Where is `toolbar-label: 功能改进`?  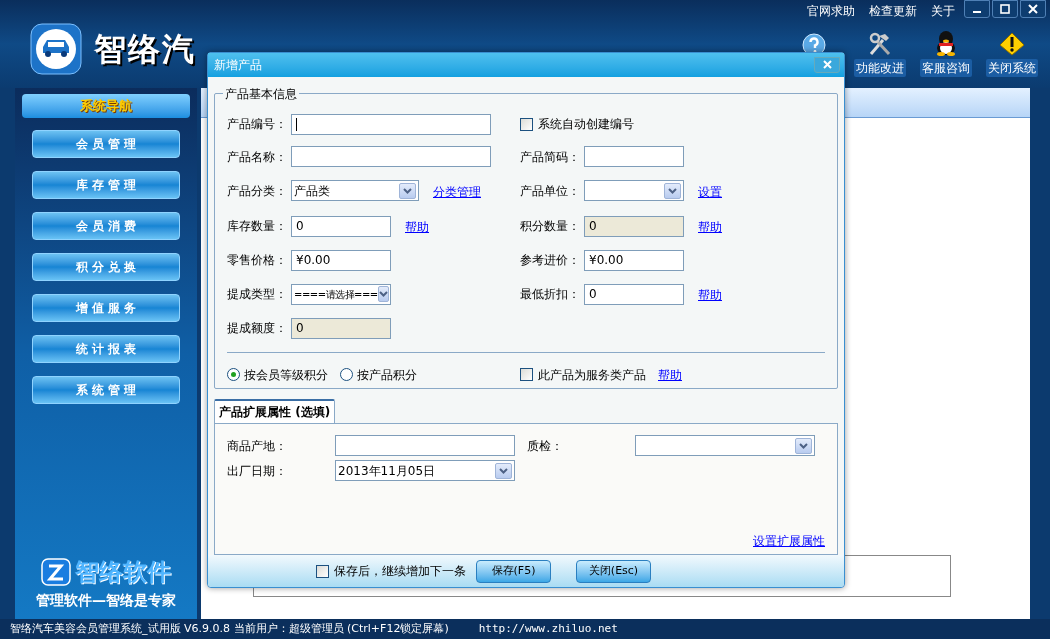
toolbar-label: 功能改进 is located at coordinates (880, 68).